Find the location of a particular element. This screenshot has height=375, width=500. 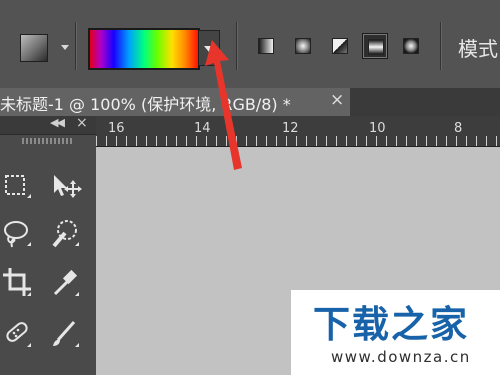

preset-dropdown-icon is located at coordinates (65, 47).